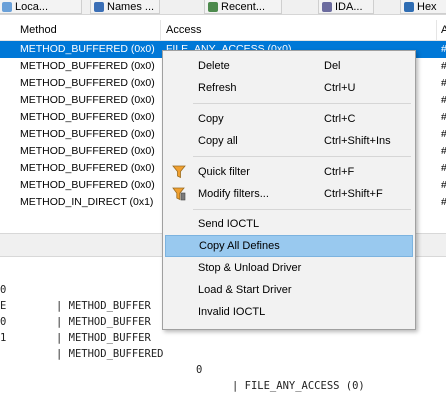  Describe the element at coordinates (229, 224) in the screenshot. I see `menu-item-label: Send IOCTL` at that location.